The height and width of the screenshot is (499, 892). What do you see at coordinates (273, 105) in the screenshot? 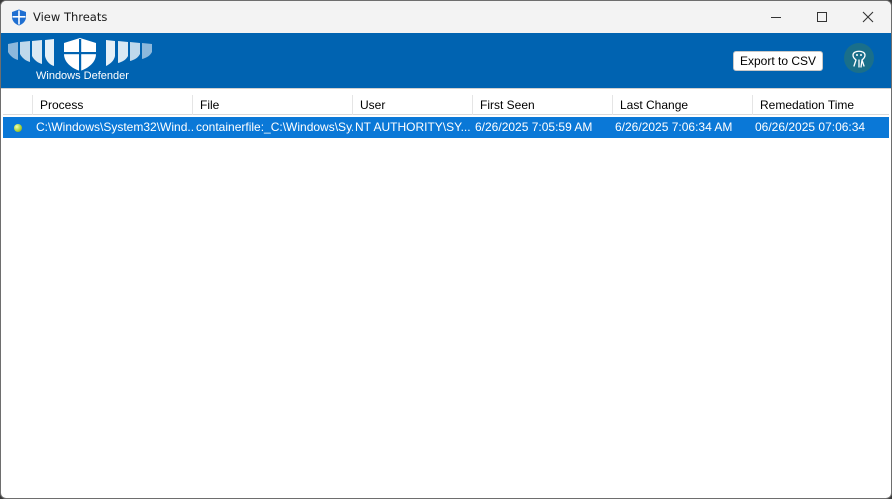
I see `column-header-file: File` at bounding box center [273, 105].